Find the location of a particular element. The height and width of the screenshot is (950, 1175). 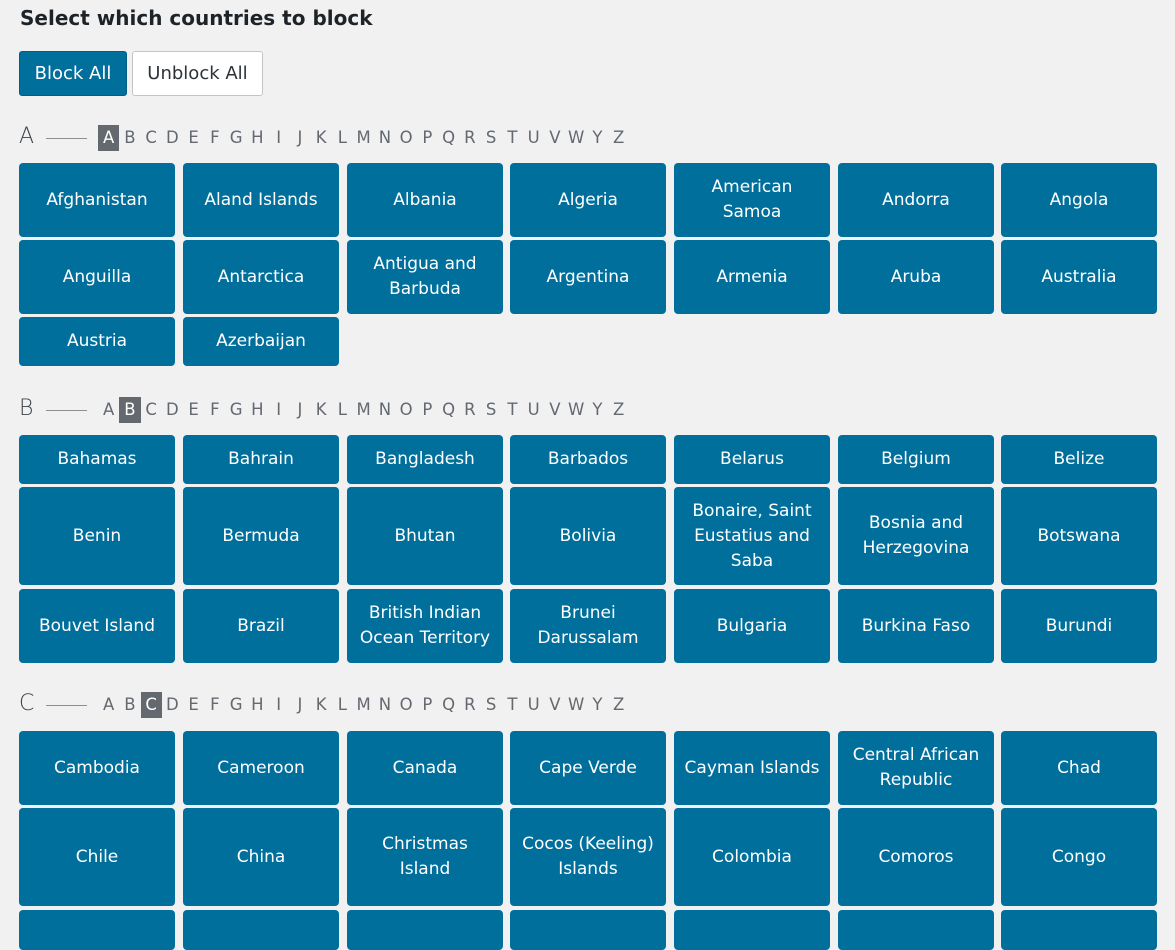

country-tile: Bhutan is located at coordinates (425, 536).